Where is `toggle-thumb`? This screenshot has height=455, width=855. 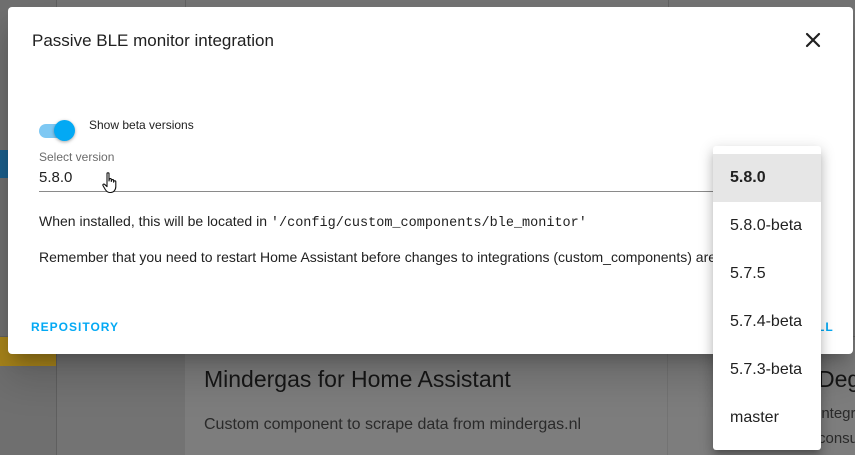 toggle-thumb is located at coordinates (64, 130).